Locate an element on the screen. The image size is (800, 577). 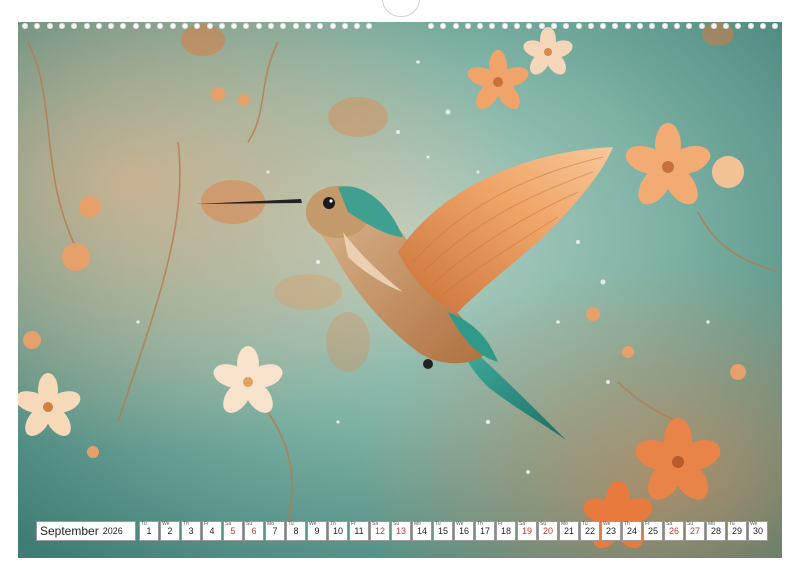
day-number: 3 is located at coordinates (191, 531).